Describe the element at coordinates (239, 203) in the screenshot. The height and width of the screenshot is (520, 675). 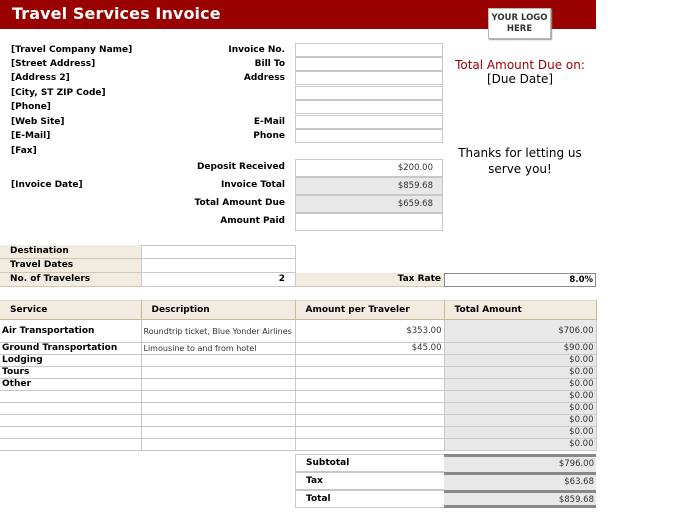
I see `amount-due-label: Total Amount Due` at that location.